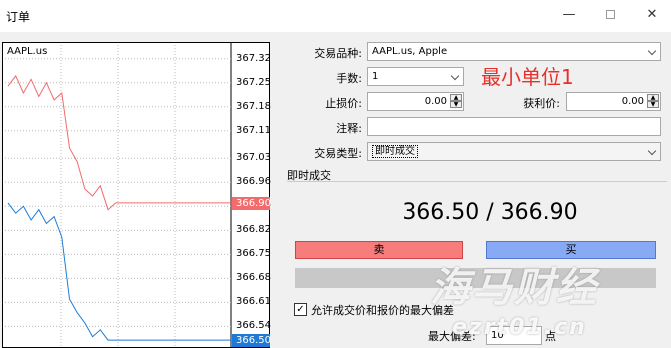 Image resolution: width=671 pixels, height=348 pixels. Describe the element at coordinates (338, 153) in the screenshot. I see `order-type-label: 交易类型:` at that location.